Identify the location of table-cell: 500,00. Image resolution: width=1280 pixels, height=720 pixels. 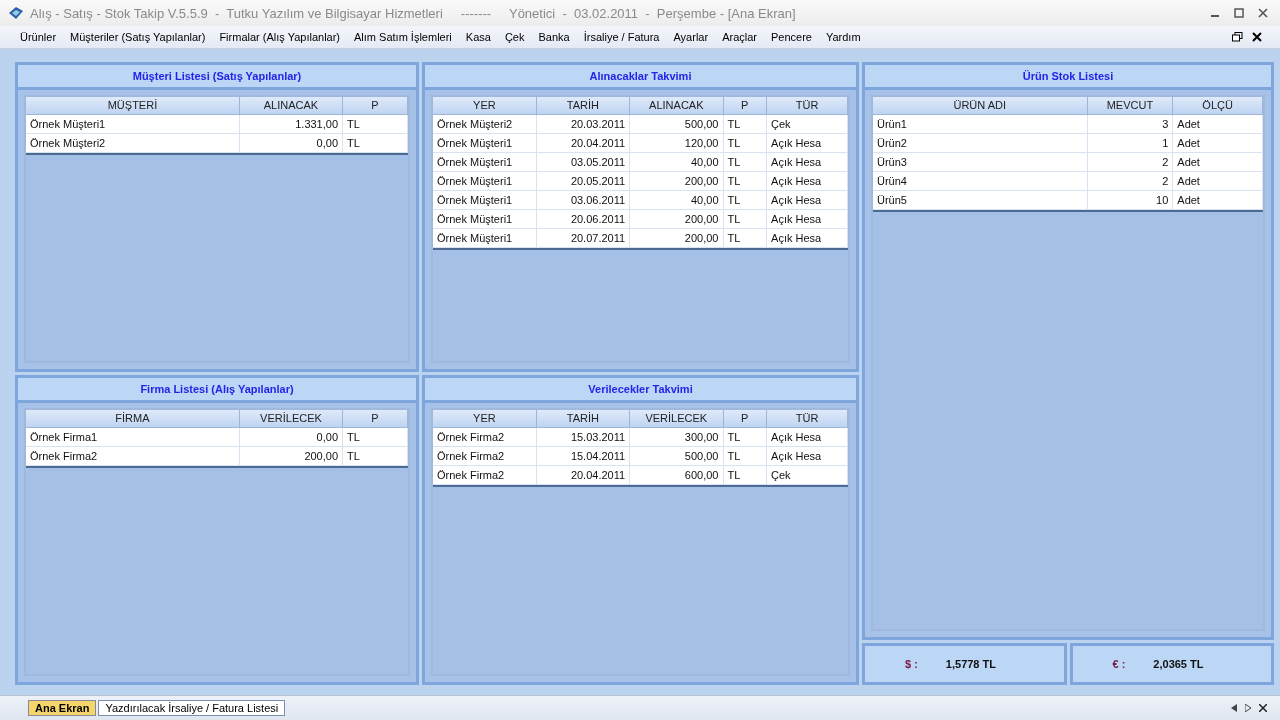
(677, 456).